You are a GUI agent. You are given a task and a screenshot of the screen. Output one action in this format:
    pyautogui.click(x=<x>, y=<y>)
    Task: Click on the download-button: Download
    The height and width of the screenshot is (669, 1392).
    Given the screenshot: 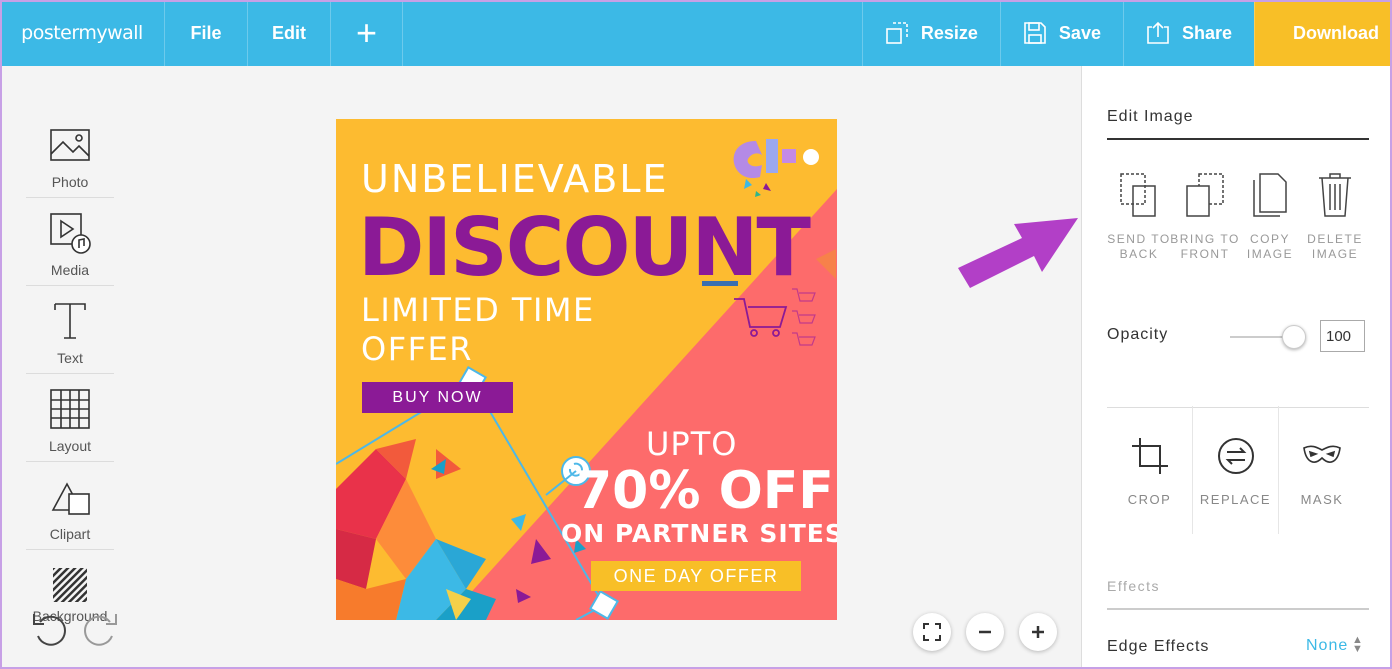 What is the action you would take?
    pyautogui.click(x=1323, y=33)
    